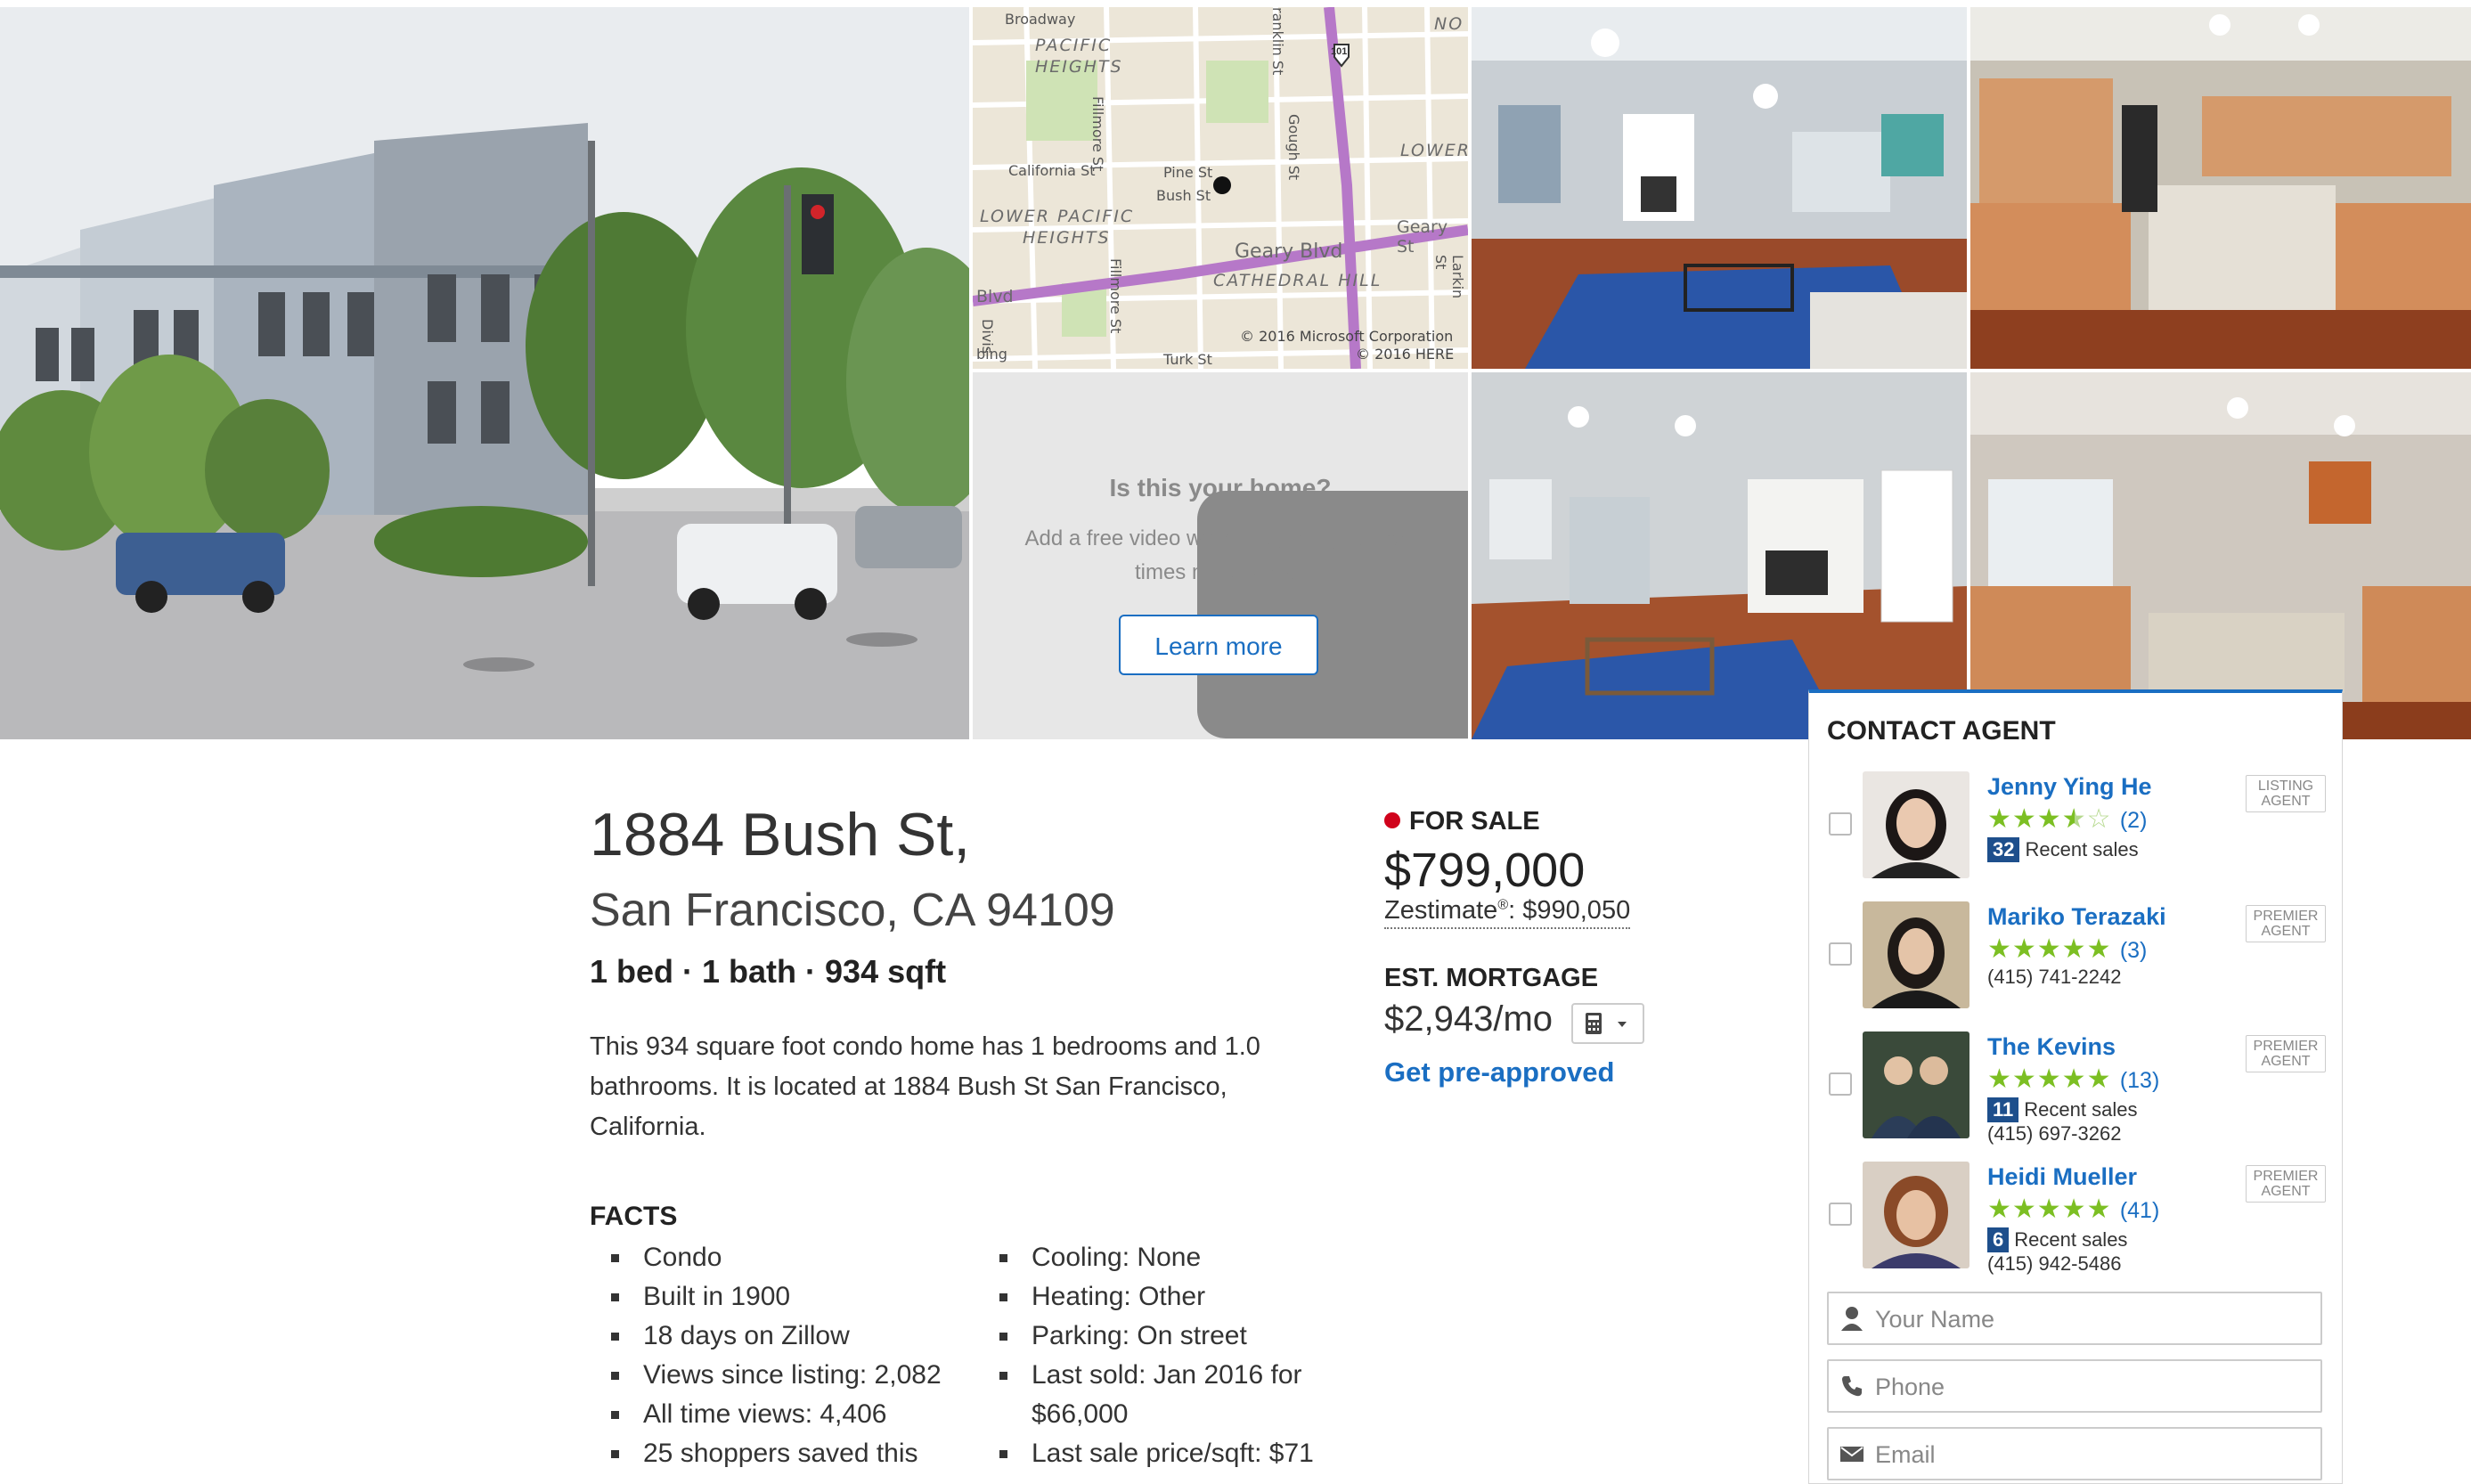 The image size is (2471, 1484). I want to click on map-neighborhood-label: CATHEDRAL HILL, so click(1297, 281).